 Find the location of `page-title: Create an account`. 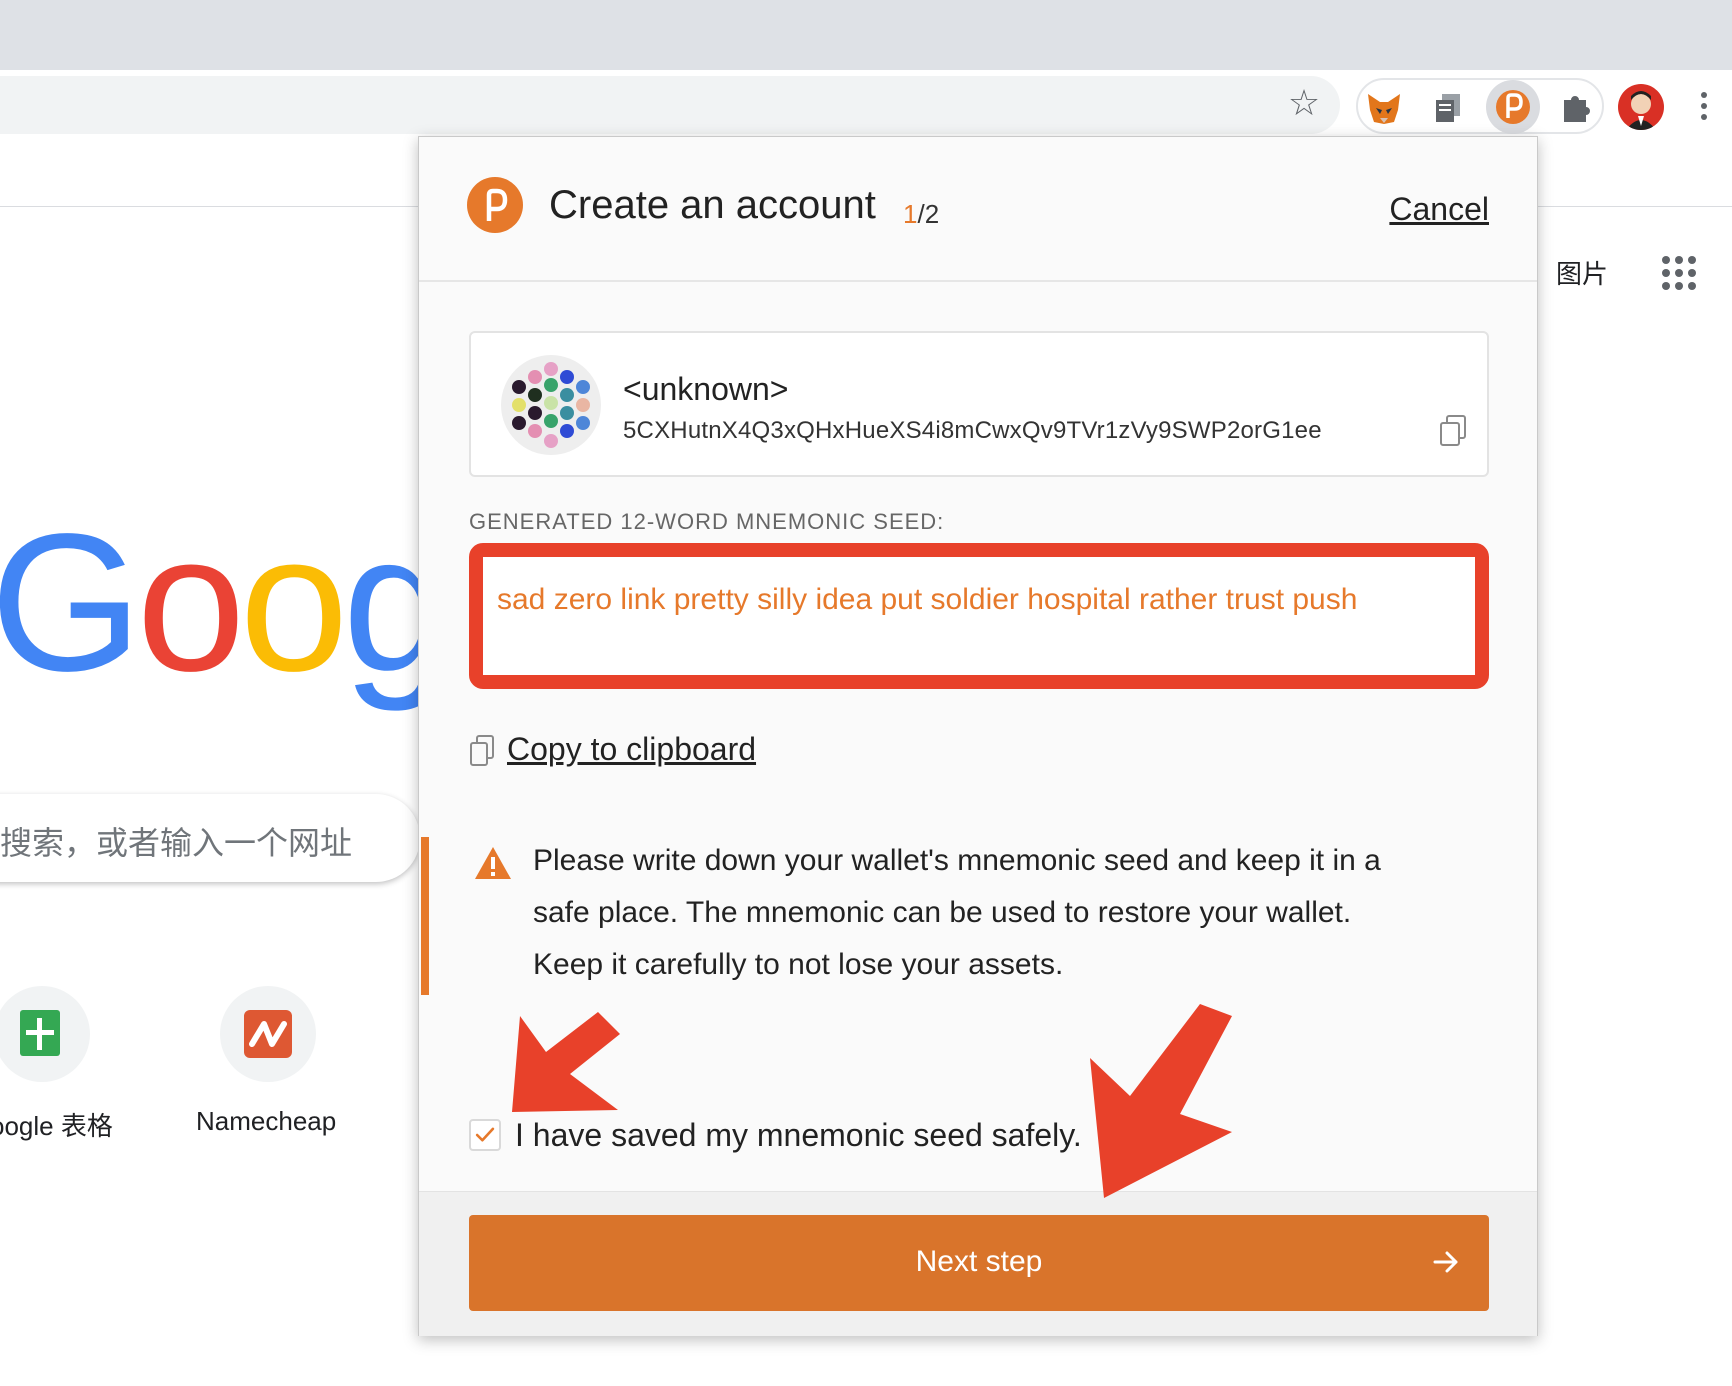

page-title: Create an account is located at coordinates (712, 205).